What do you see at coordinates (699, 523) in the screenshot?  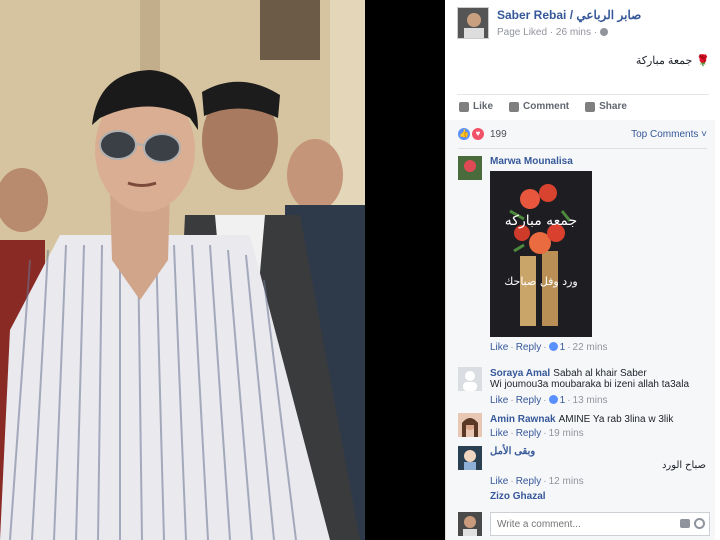 I see `emoji-icon` at bounding box center [699, 523].